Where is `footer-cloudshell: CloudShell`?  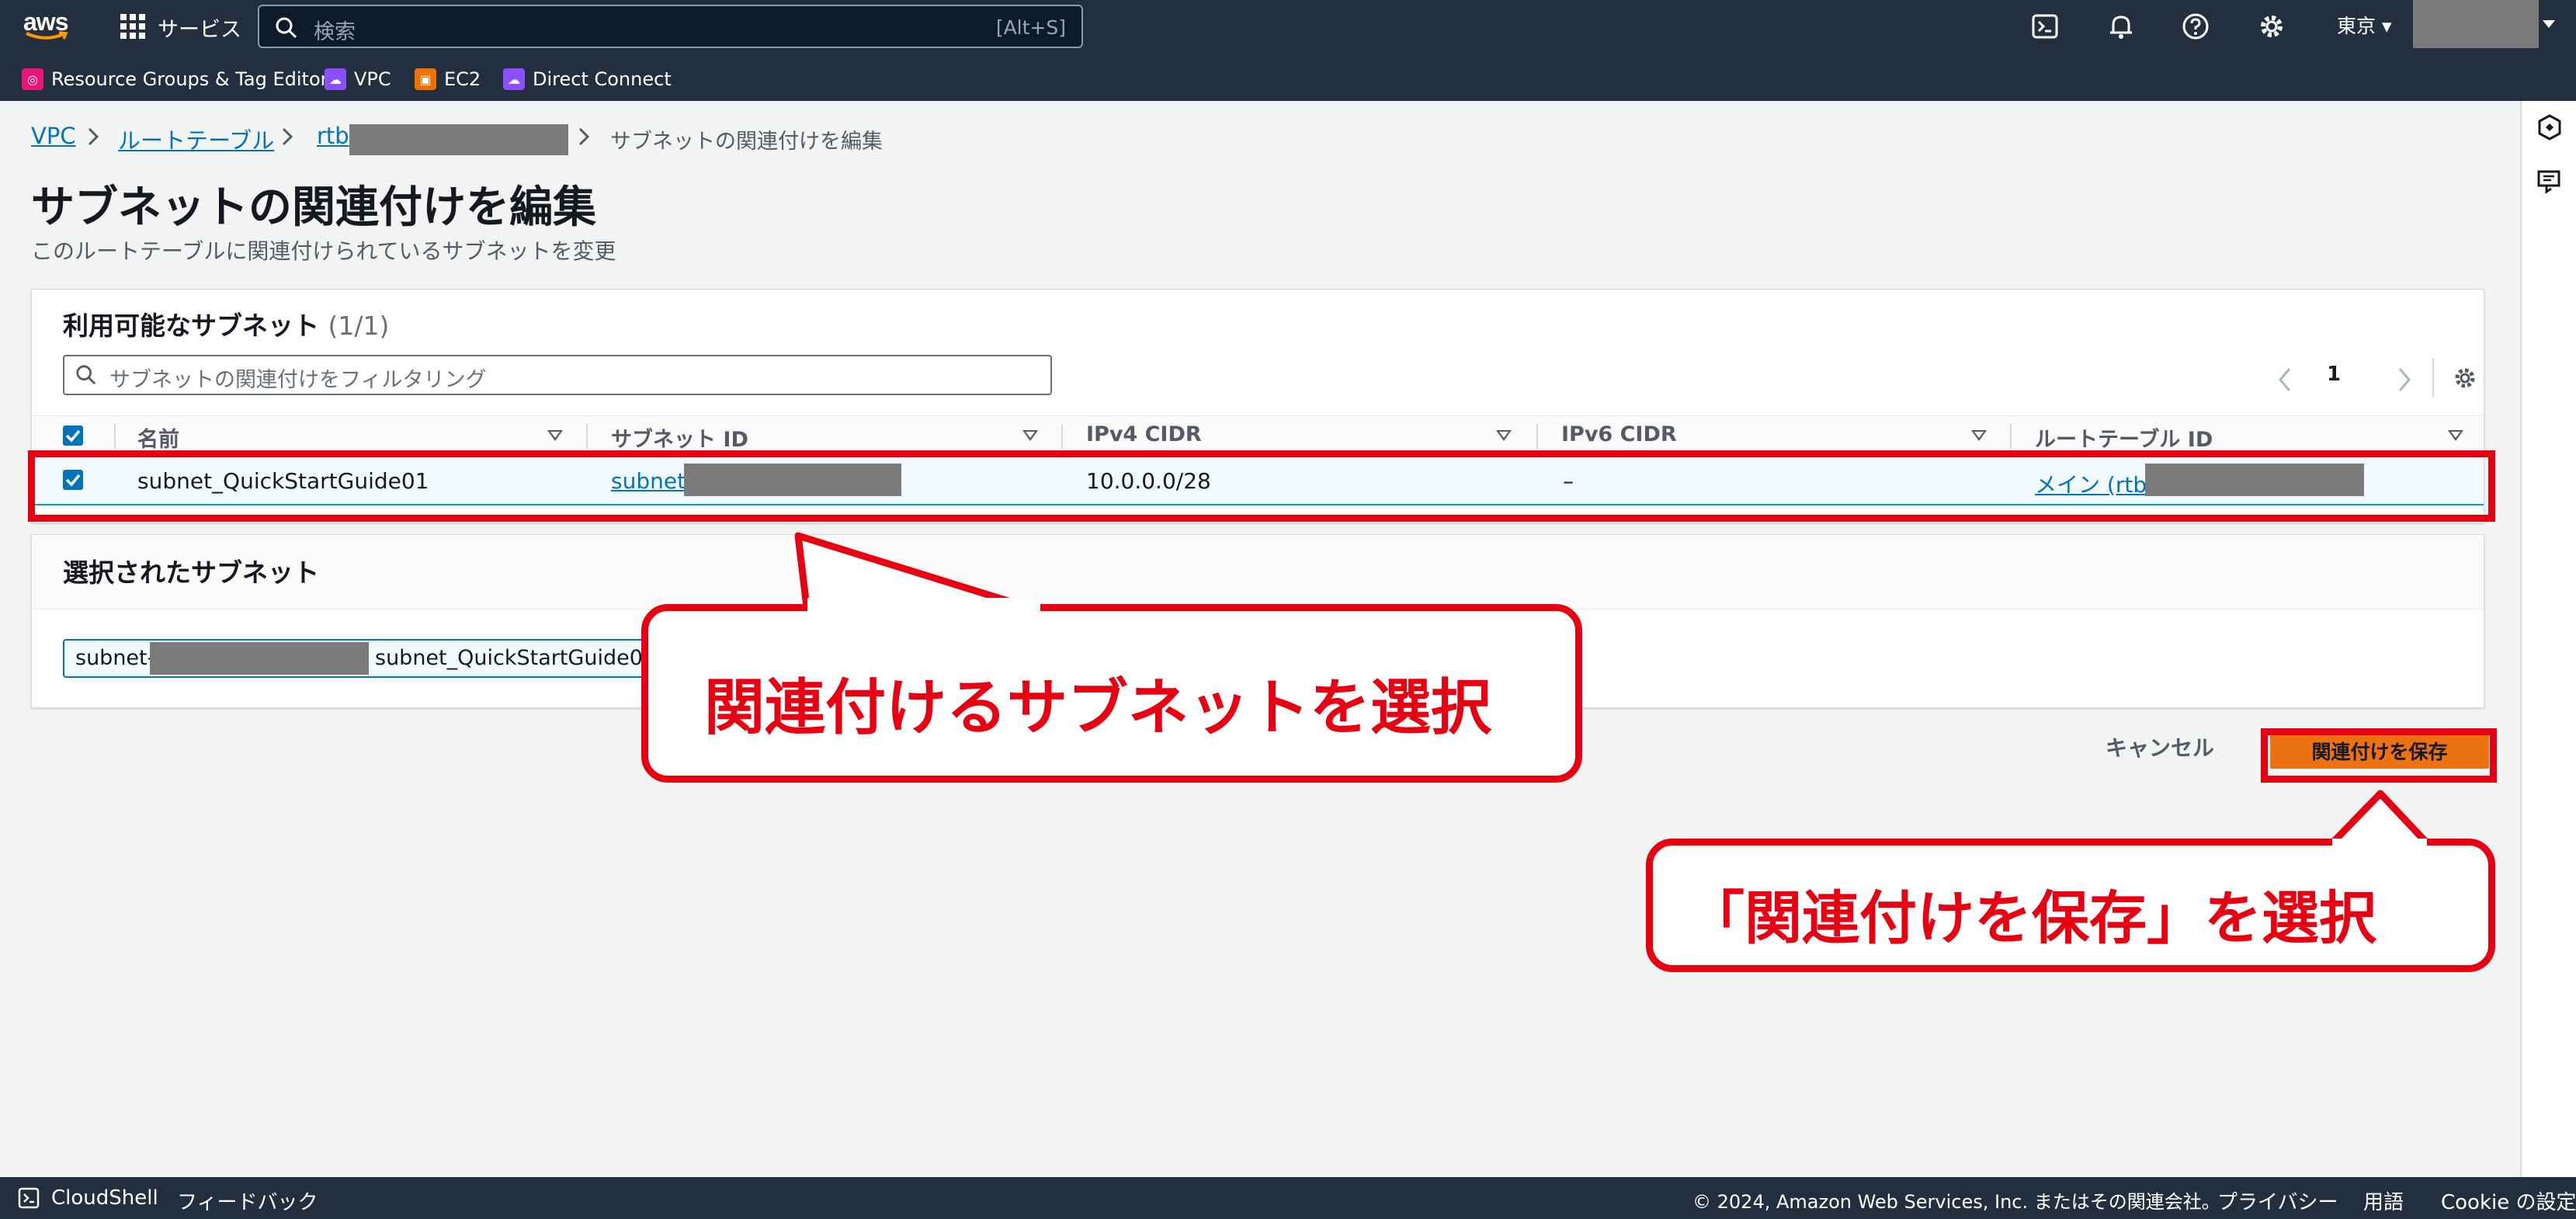
footer-cloudshell: CloudShell is located at coordinates (104, 1198).